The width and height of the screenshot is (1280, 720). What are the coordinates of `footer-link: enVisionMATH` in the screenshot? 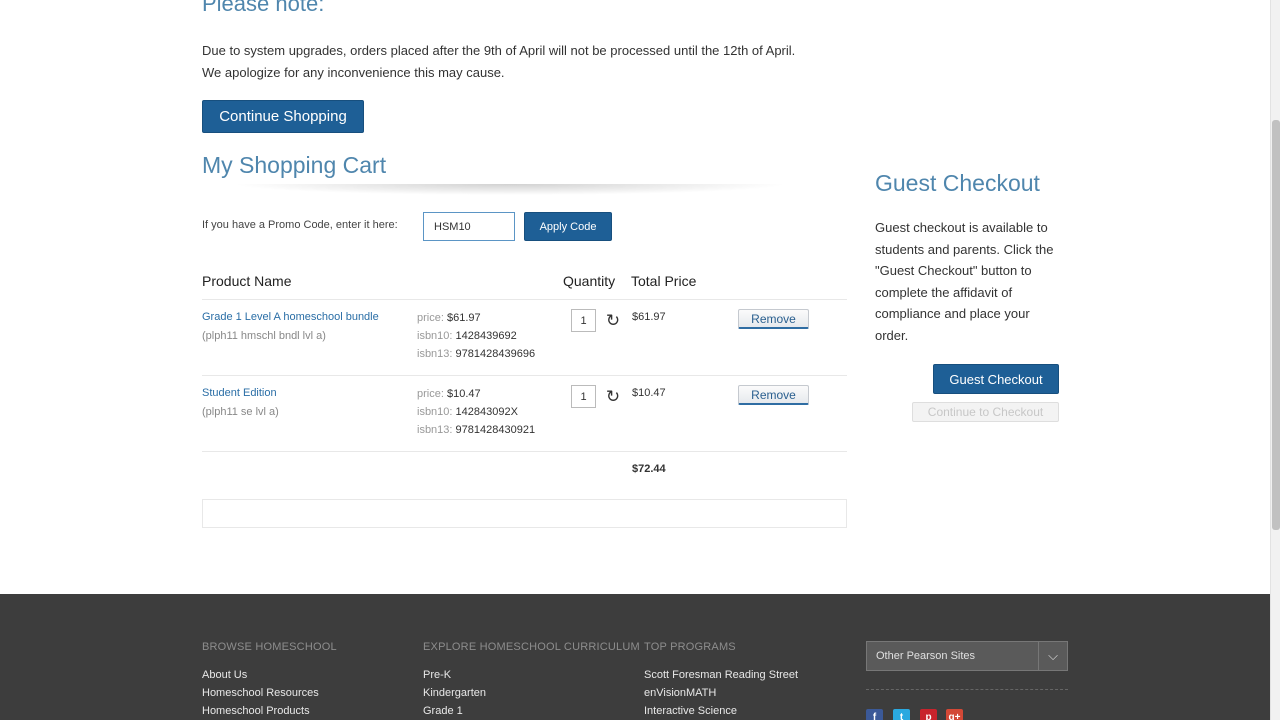 It's located at (721, 693).